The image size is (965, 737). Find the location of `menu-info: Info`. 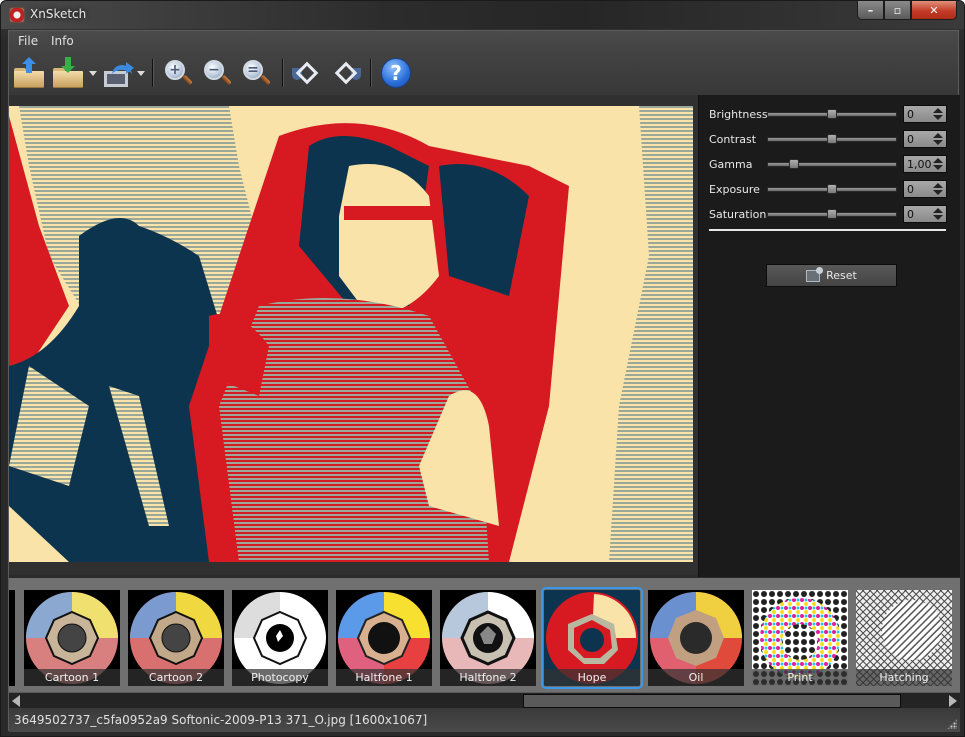

menu-info: Info is located at coordinates (62, 41).